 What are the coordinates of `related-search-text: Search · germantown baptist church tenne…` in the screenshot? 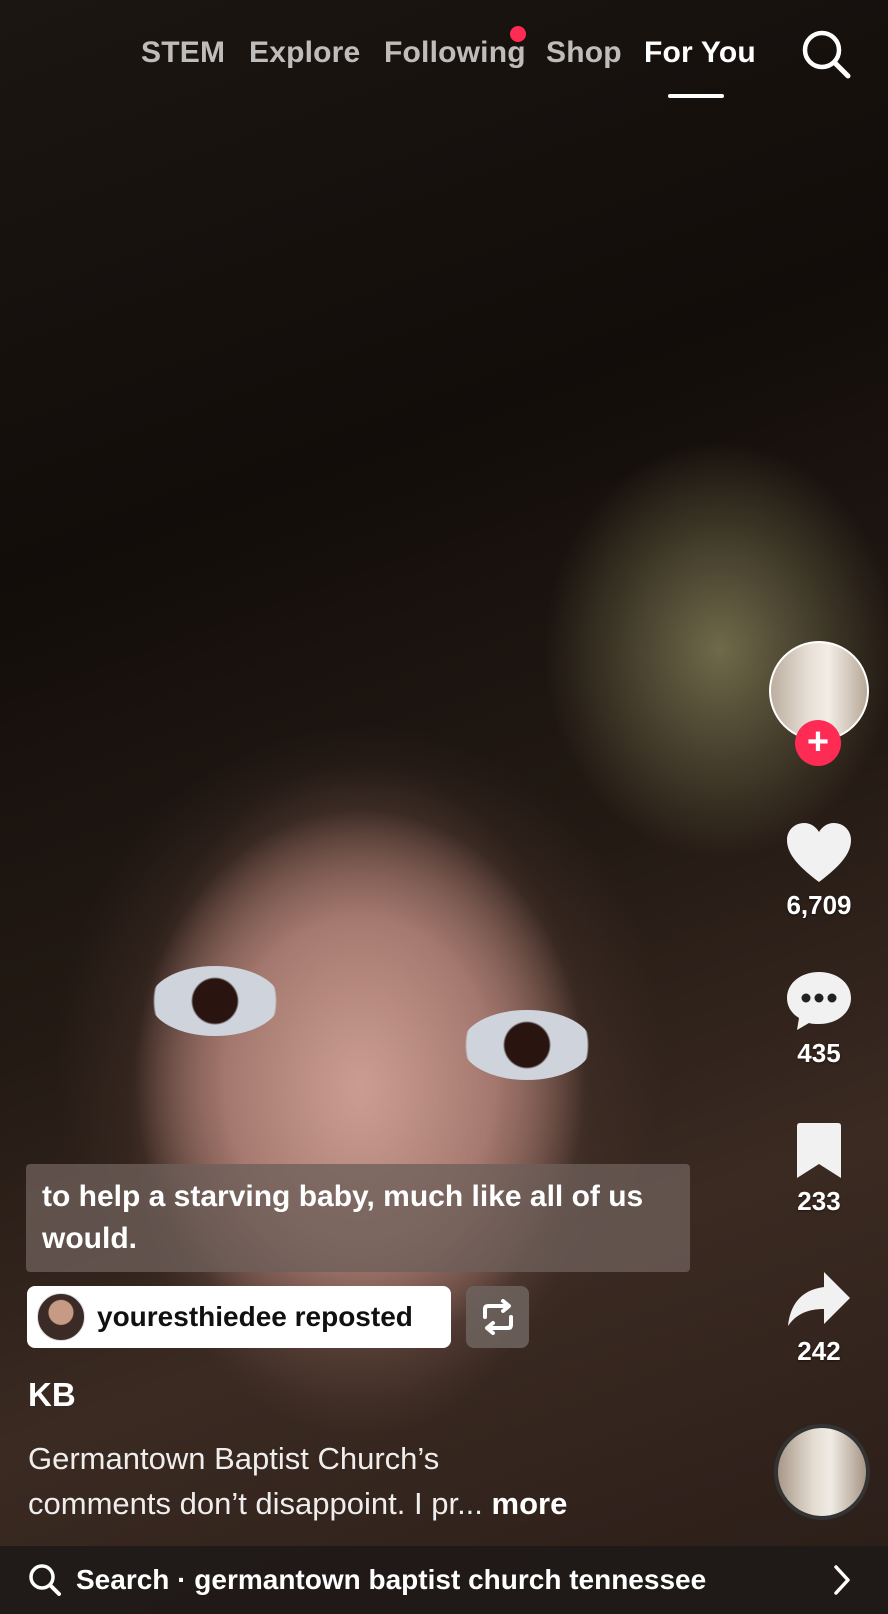 It's located at (391, 1579).